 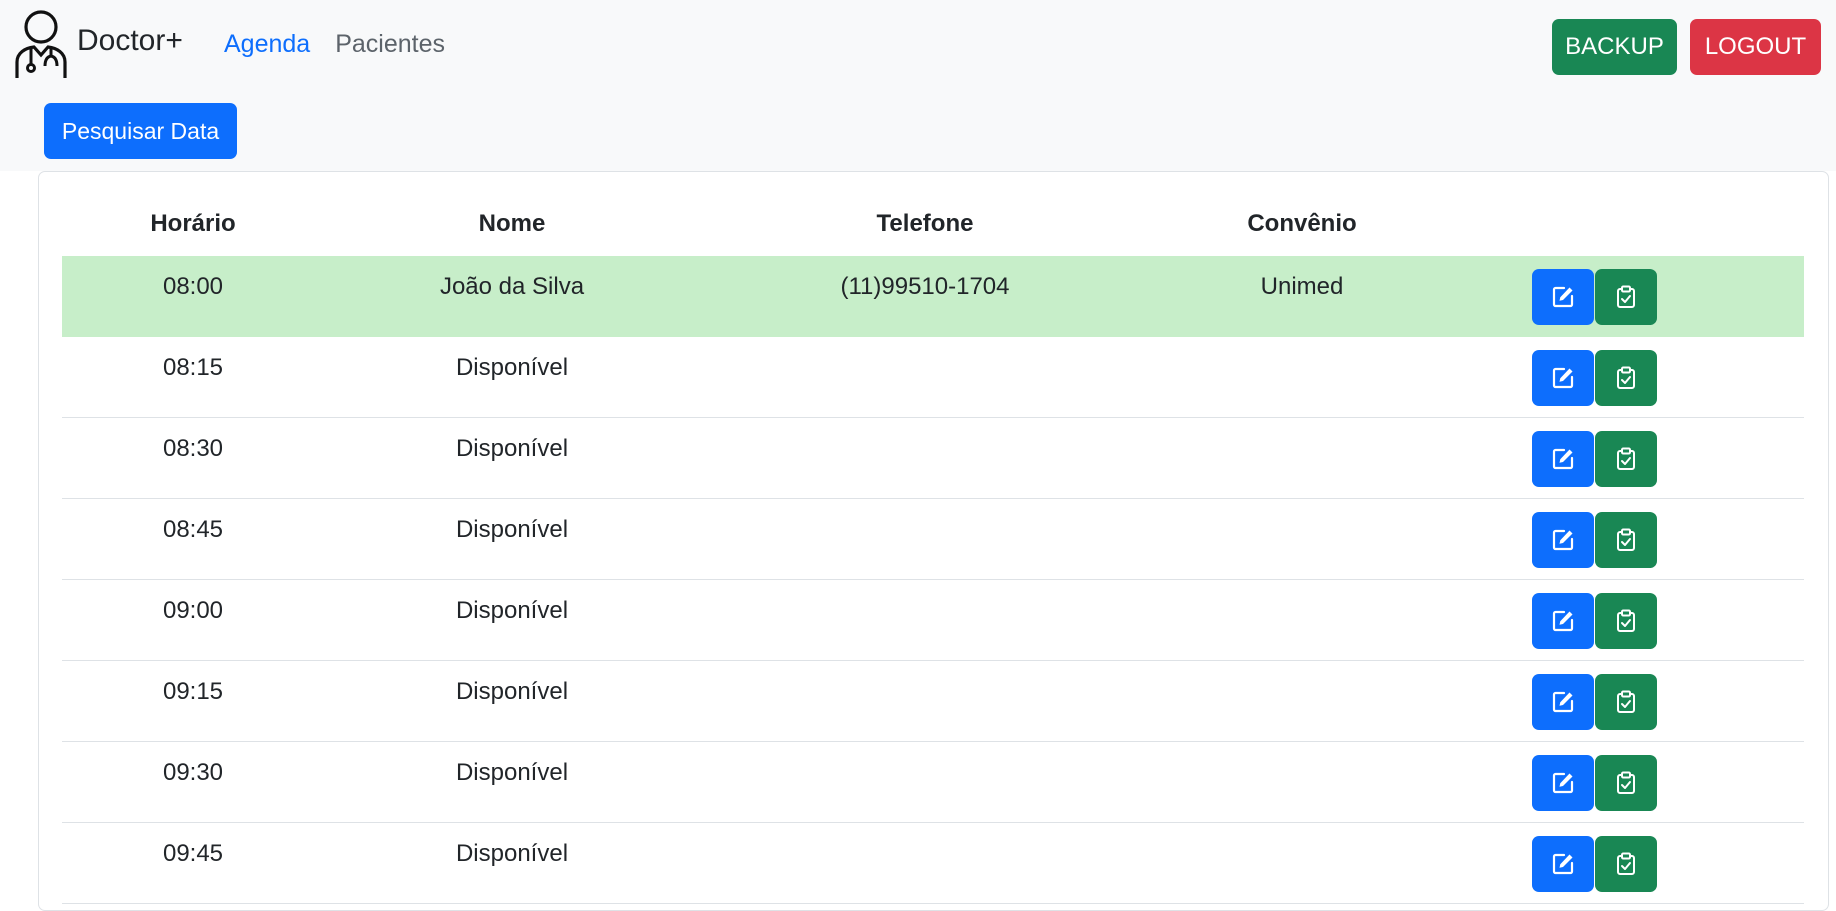 I want to click on header-telefone: Telefone, so click(x=925, y=223).